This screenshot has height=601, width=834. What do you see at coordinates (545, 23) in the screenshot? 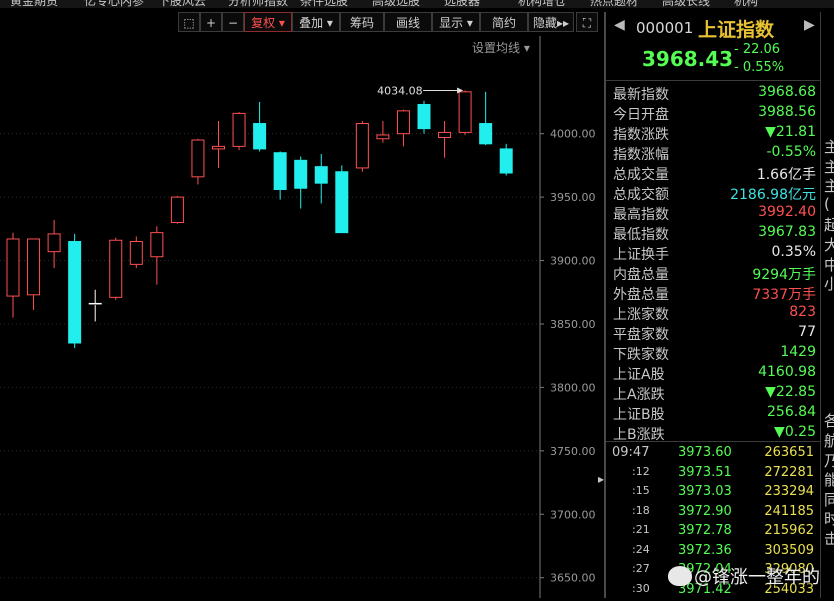
I see `hide-label: 隐藏` at bounding box center [545, 23].